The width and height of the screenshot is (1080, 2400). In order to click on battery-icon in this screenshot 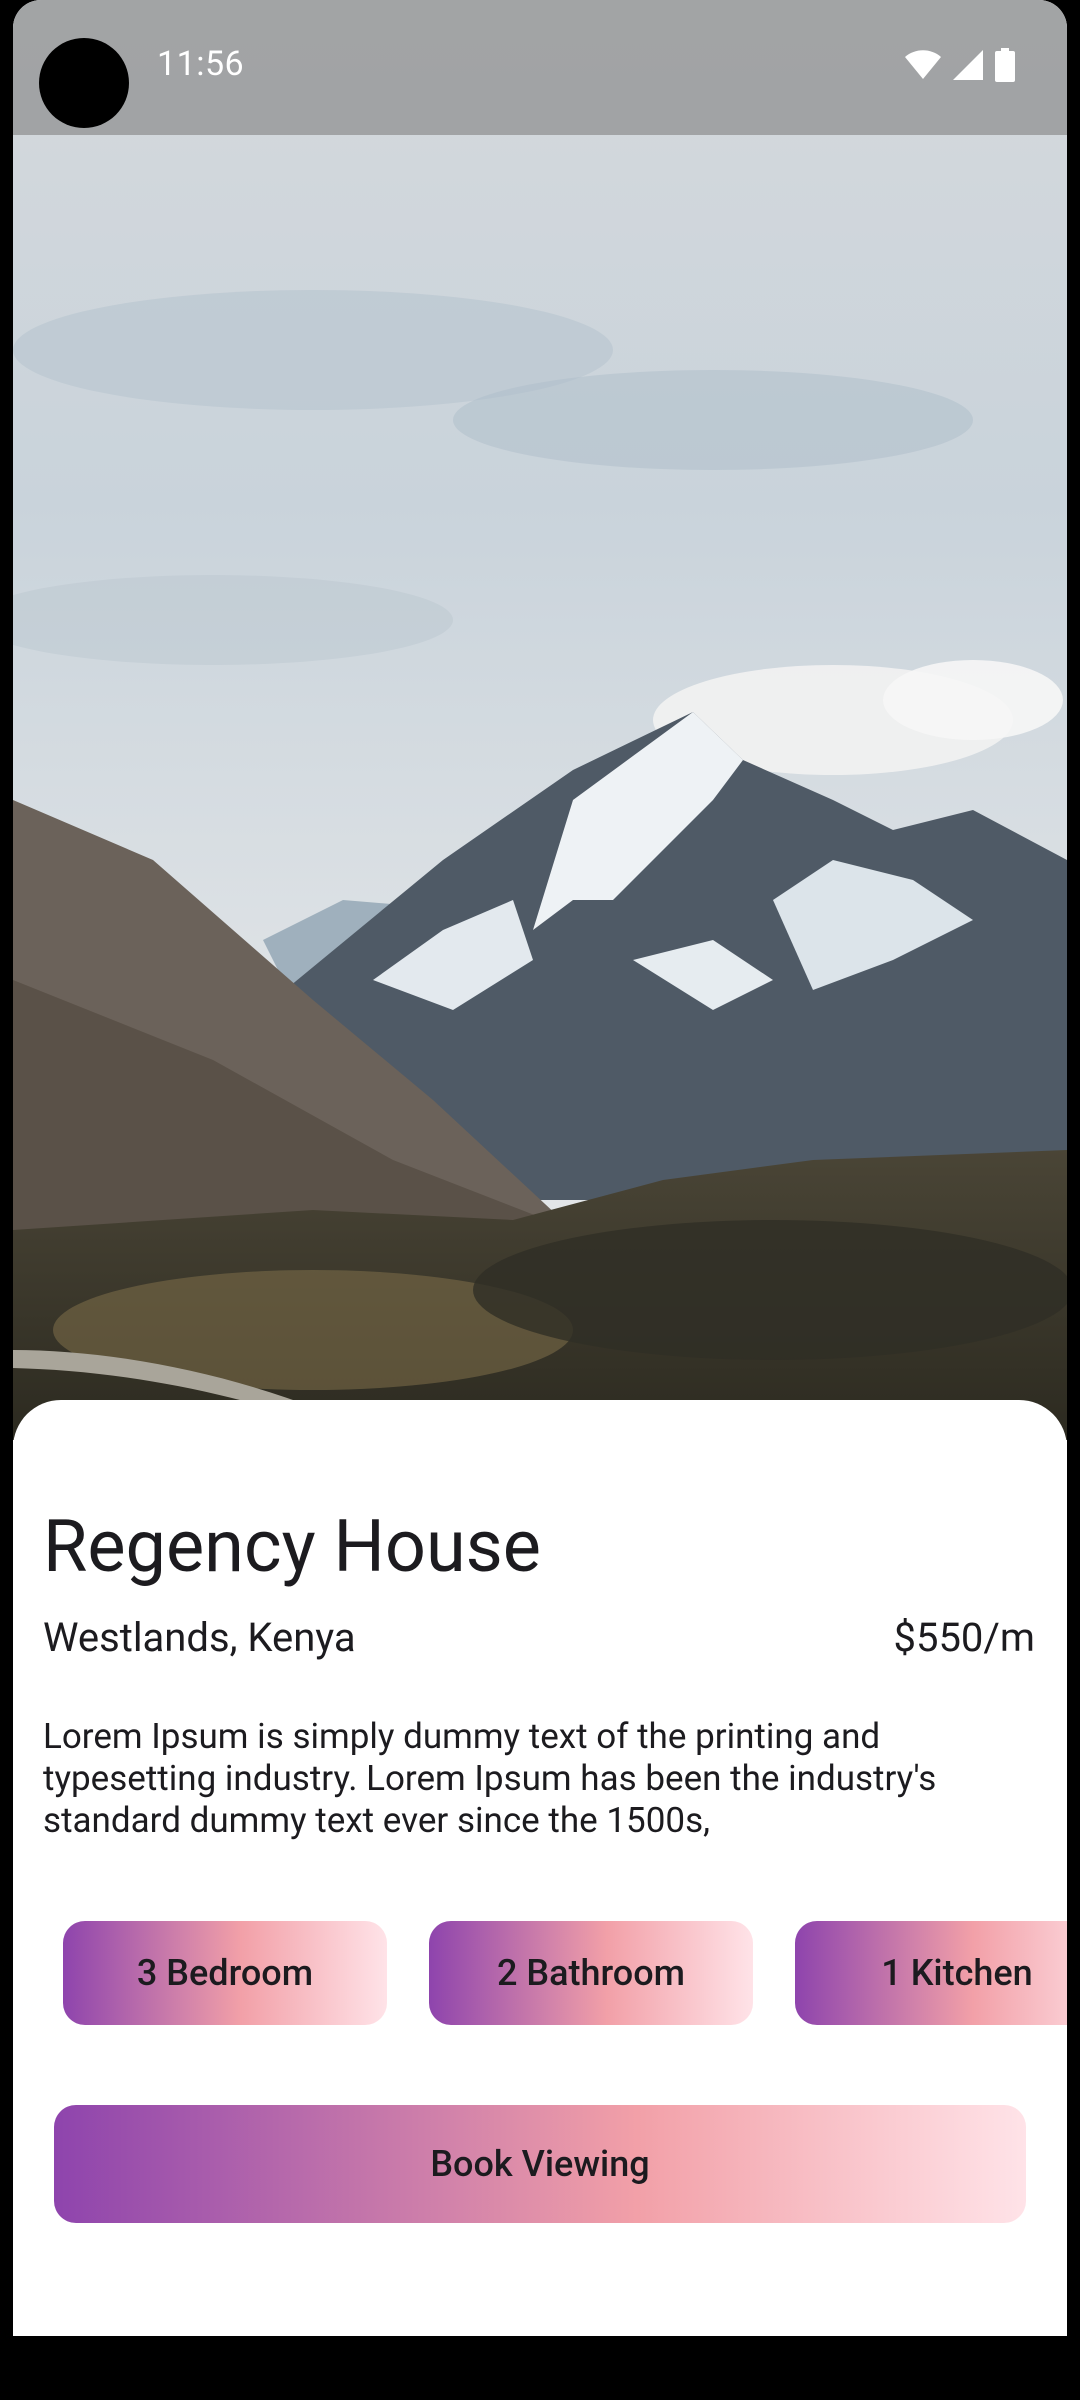, I will do `click(1005, 67)`.